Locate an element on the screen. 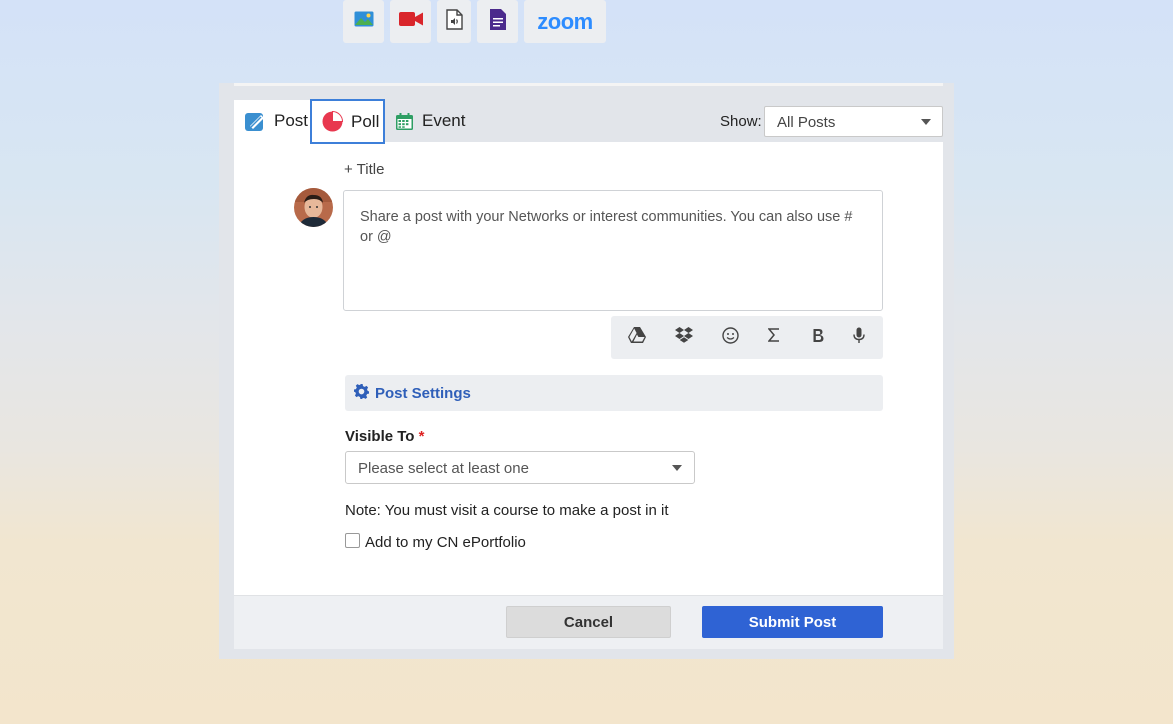  insert-image-button is located at coordinates (363, 21).